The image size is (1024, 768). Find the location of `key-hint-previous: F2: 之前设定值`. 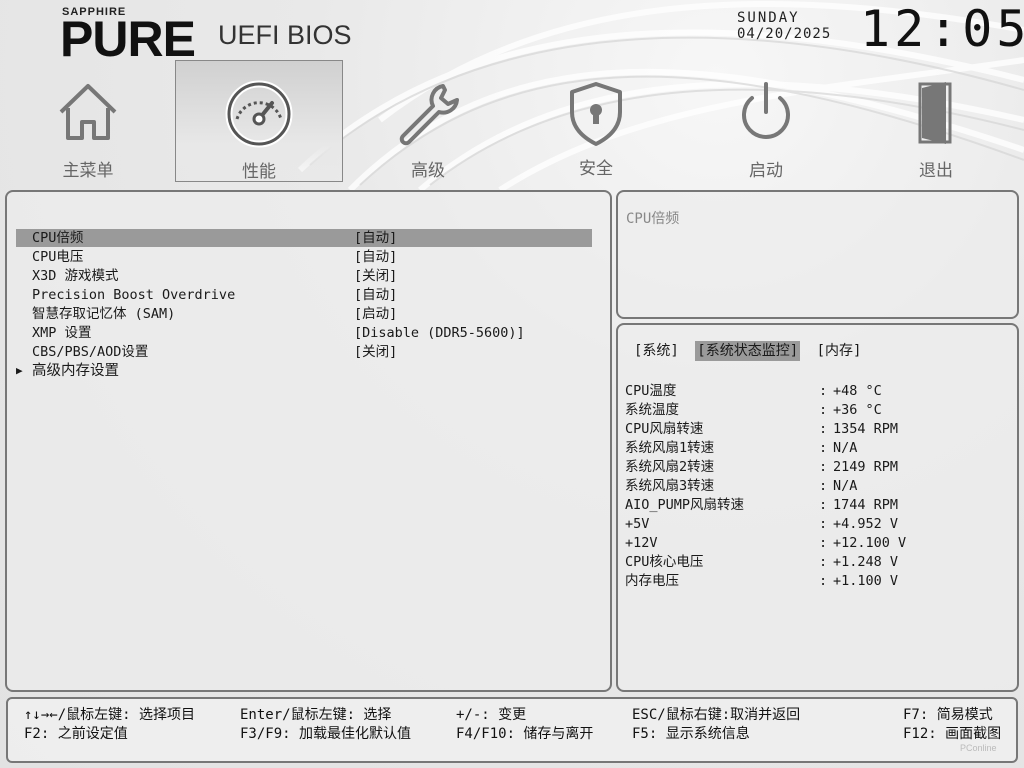

key-hint-previous: F2: 之前设定值 is located at coordinates (76, 734).